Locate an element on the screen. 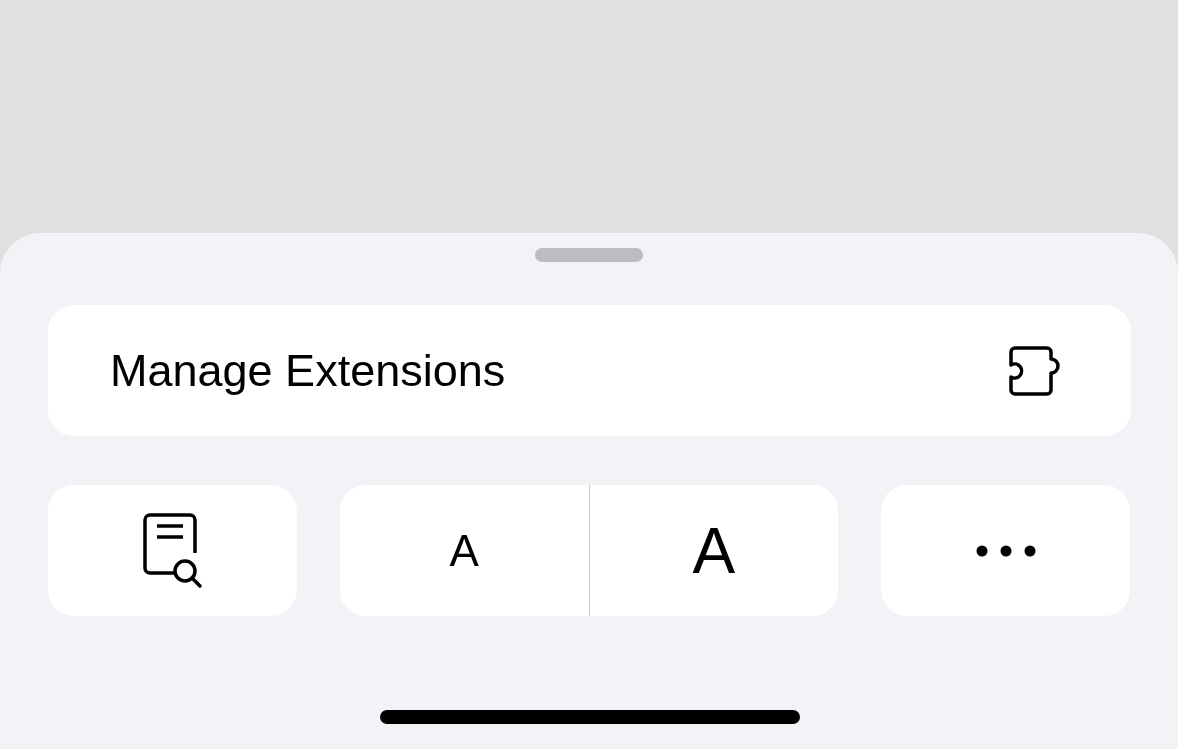 Image resolution: width=1178 pixels, height=749 pixels. reader-button is located at coordinates (172, 550).